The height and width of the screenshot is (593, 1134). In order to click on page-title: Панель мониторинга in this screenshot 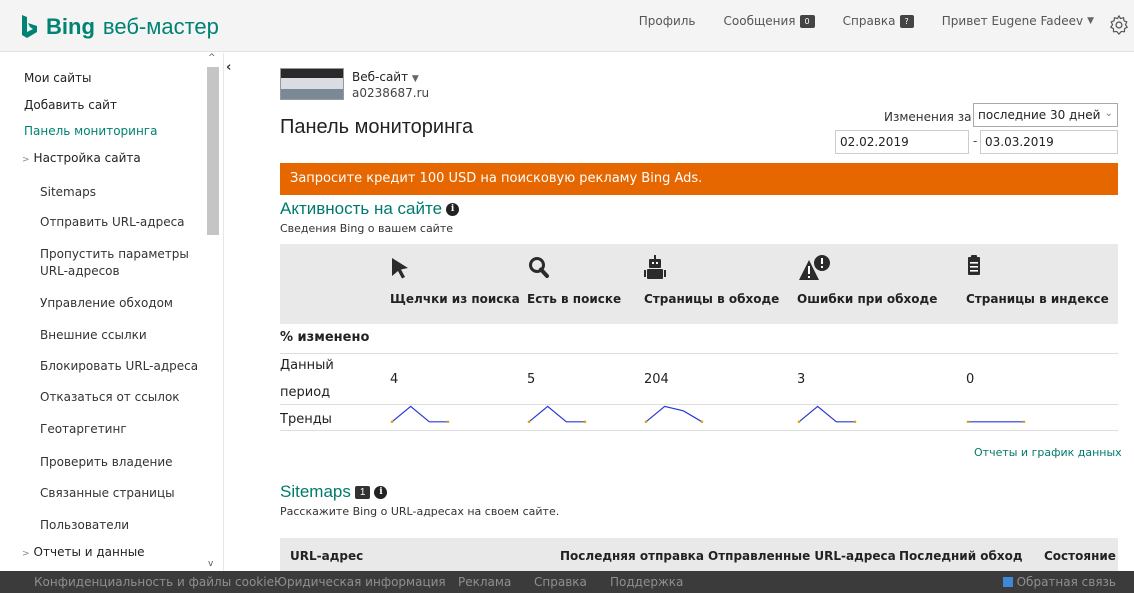, I will do `click(377, 127)`.